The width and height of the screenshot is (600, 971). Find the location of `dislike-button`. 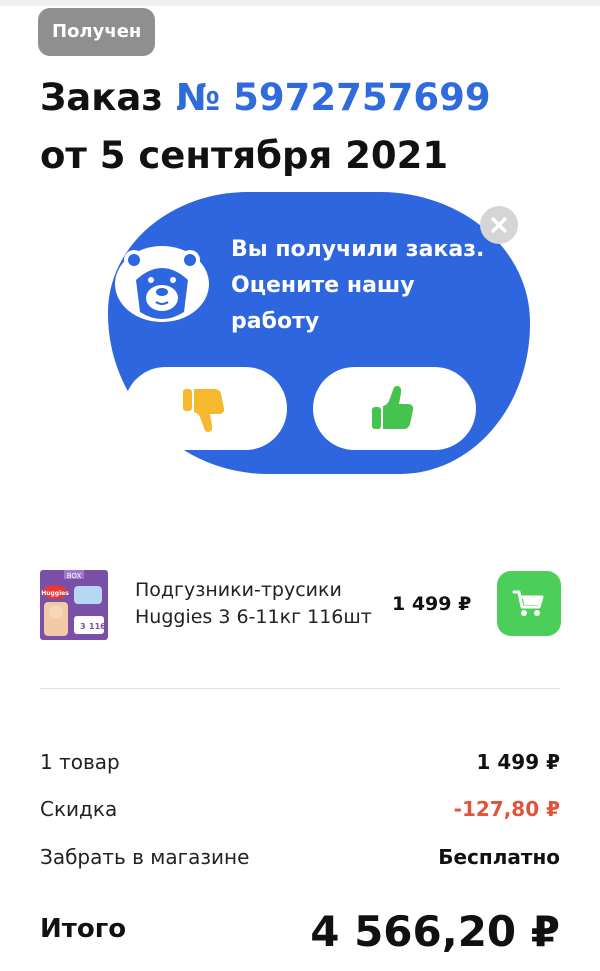

dislike-button is located at coordinates (205, 408).